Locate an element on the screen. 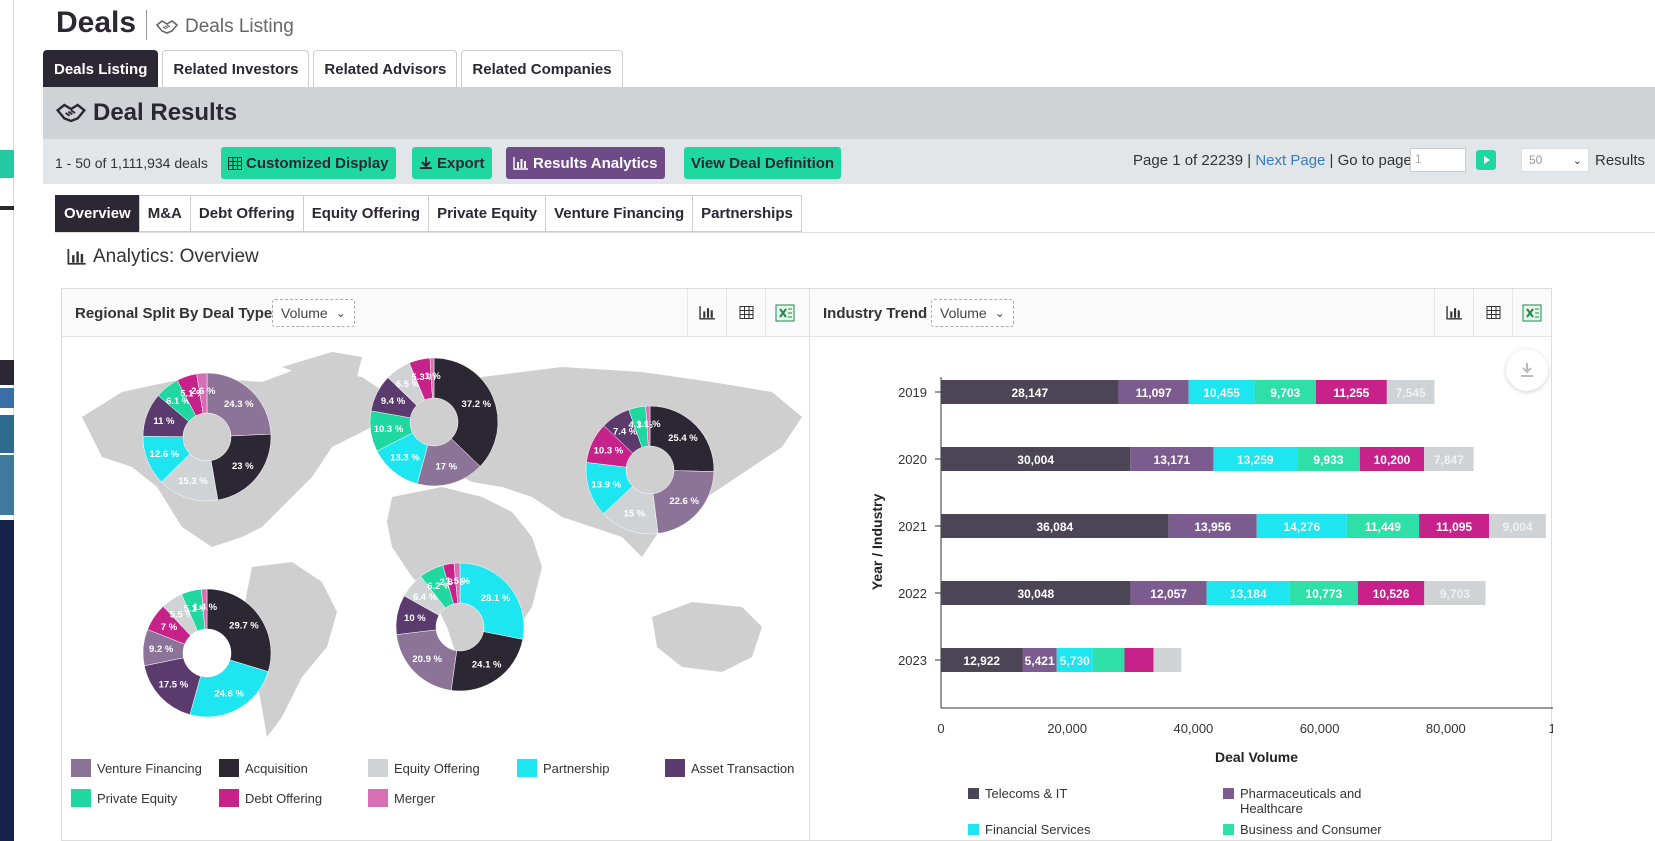 The height and width of the screenshot is (841, 1655). industry-metric-dropdown: Volume ⌄ is located at coordinates (972, 313).